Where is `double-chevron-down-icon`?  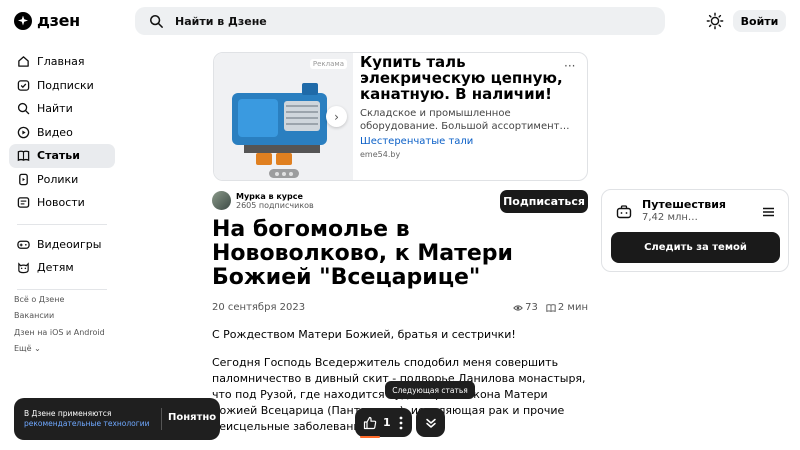 double-chevron-down-icon is located at coordinates (430, 423).